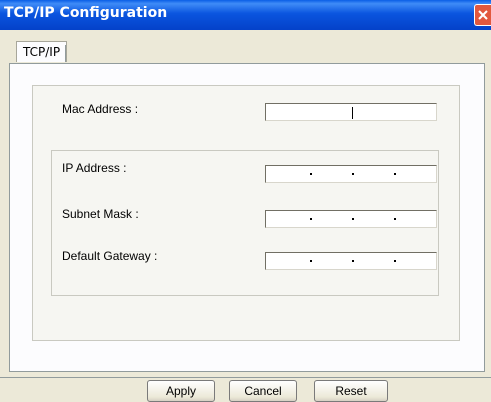 This screenshot has width=491, height=402. What do you see at coordinates (110, 256) in the screenshot?
I see `default-gateway-label: Default Gateway :` at bounding box center [110, 256].